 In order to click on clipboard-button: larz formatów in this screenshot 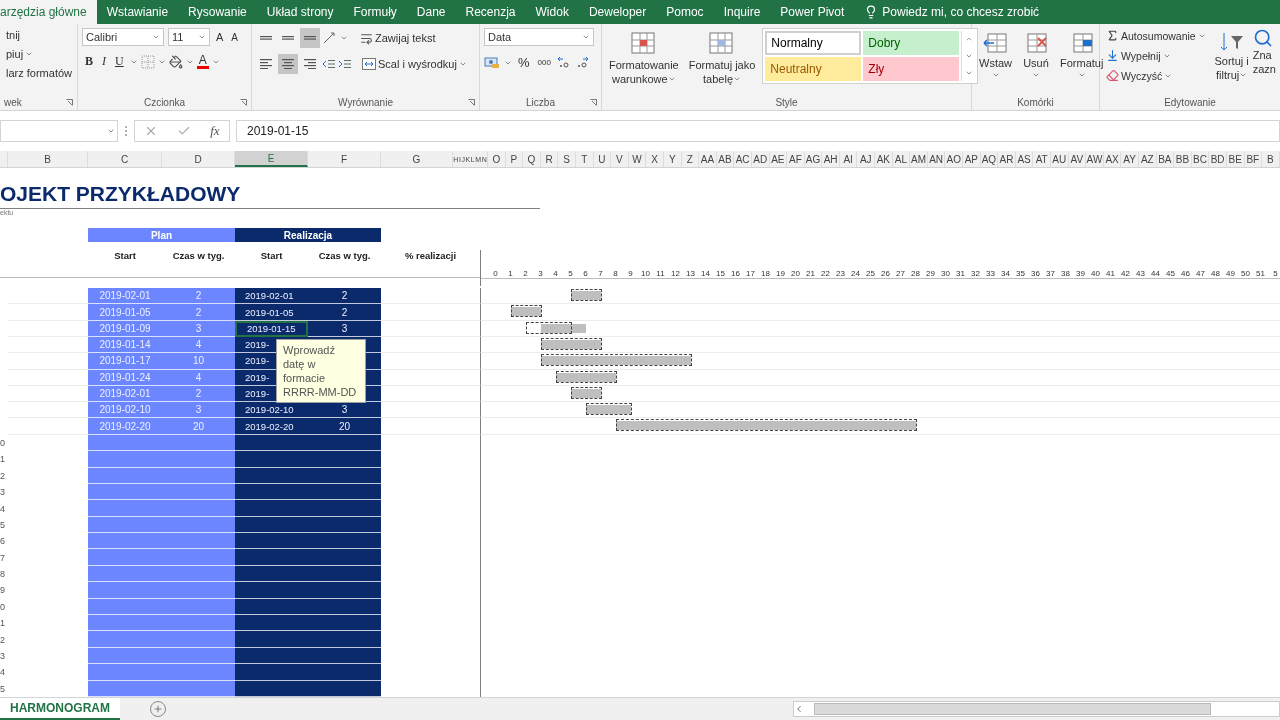, I will do `click(39, 73)`.